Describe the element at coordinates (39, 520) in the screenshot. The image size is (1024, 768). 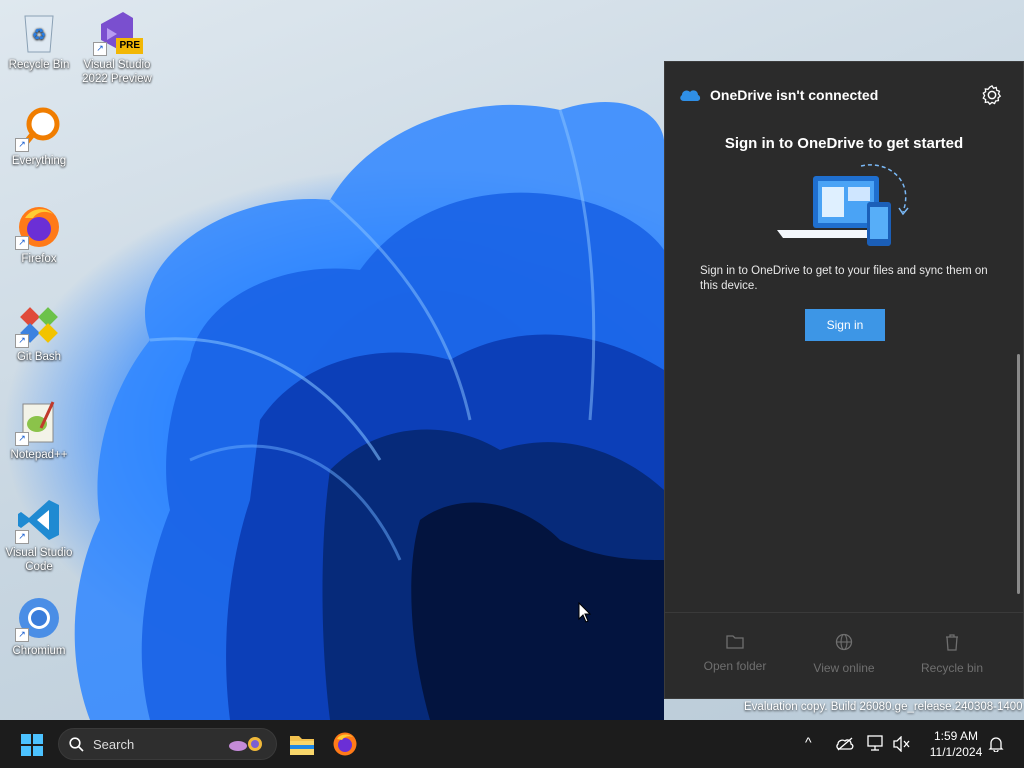
I see `vscode-icon: ↗` at that location.